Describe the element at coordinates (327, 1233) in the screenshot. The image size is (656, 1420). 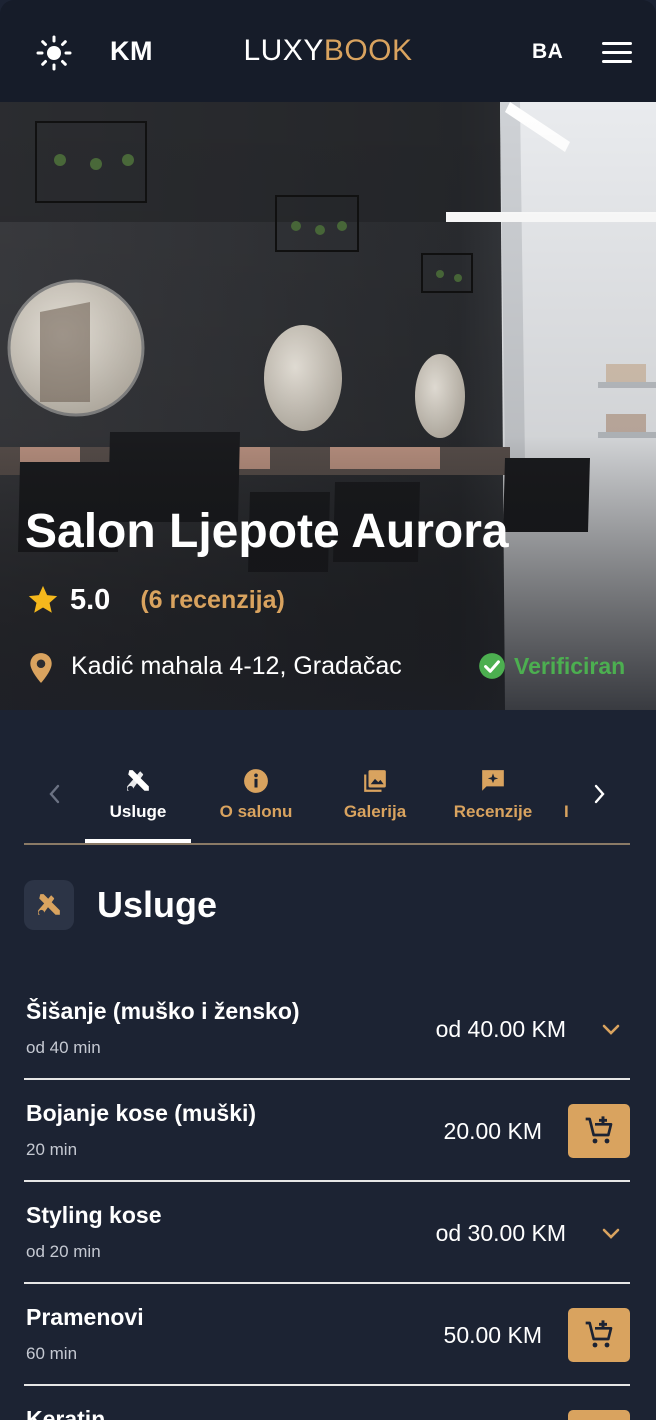
I see `service-item: Styling kose od 20 min od 30.00 KM` at that location.